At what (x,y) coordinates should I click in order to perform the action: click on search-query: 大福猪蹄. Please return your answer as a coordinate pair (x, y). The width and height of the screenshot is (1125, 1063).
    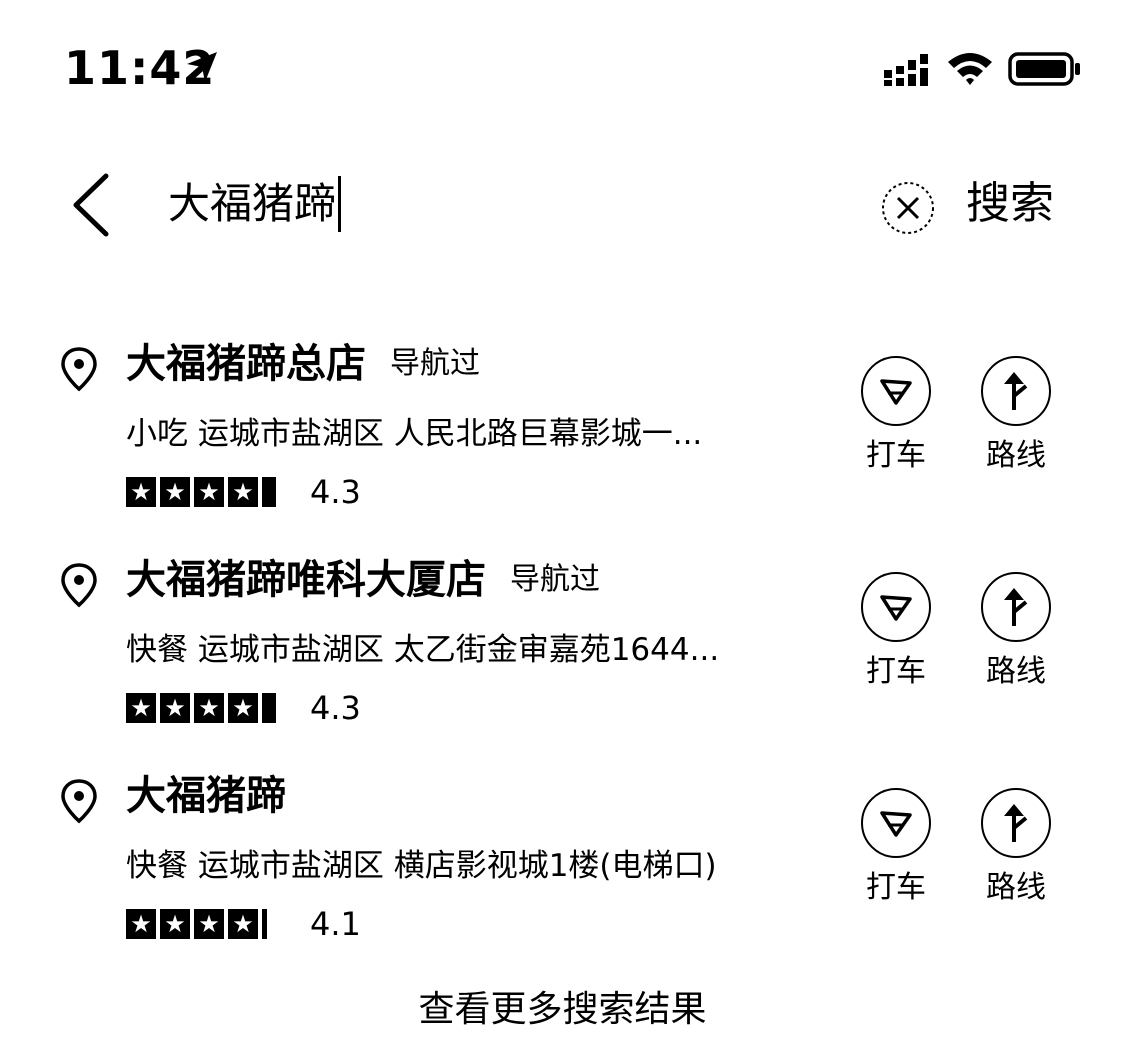
    Looking at the image, I should click on (252, 204).